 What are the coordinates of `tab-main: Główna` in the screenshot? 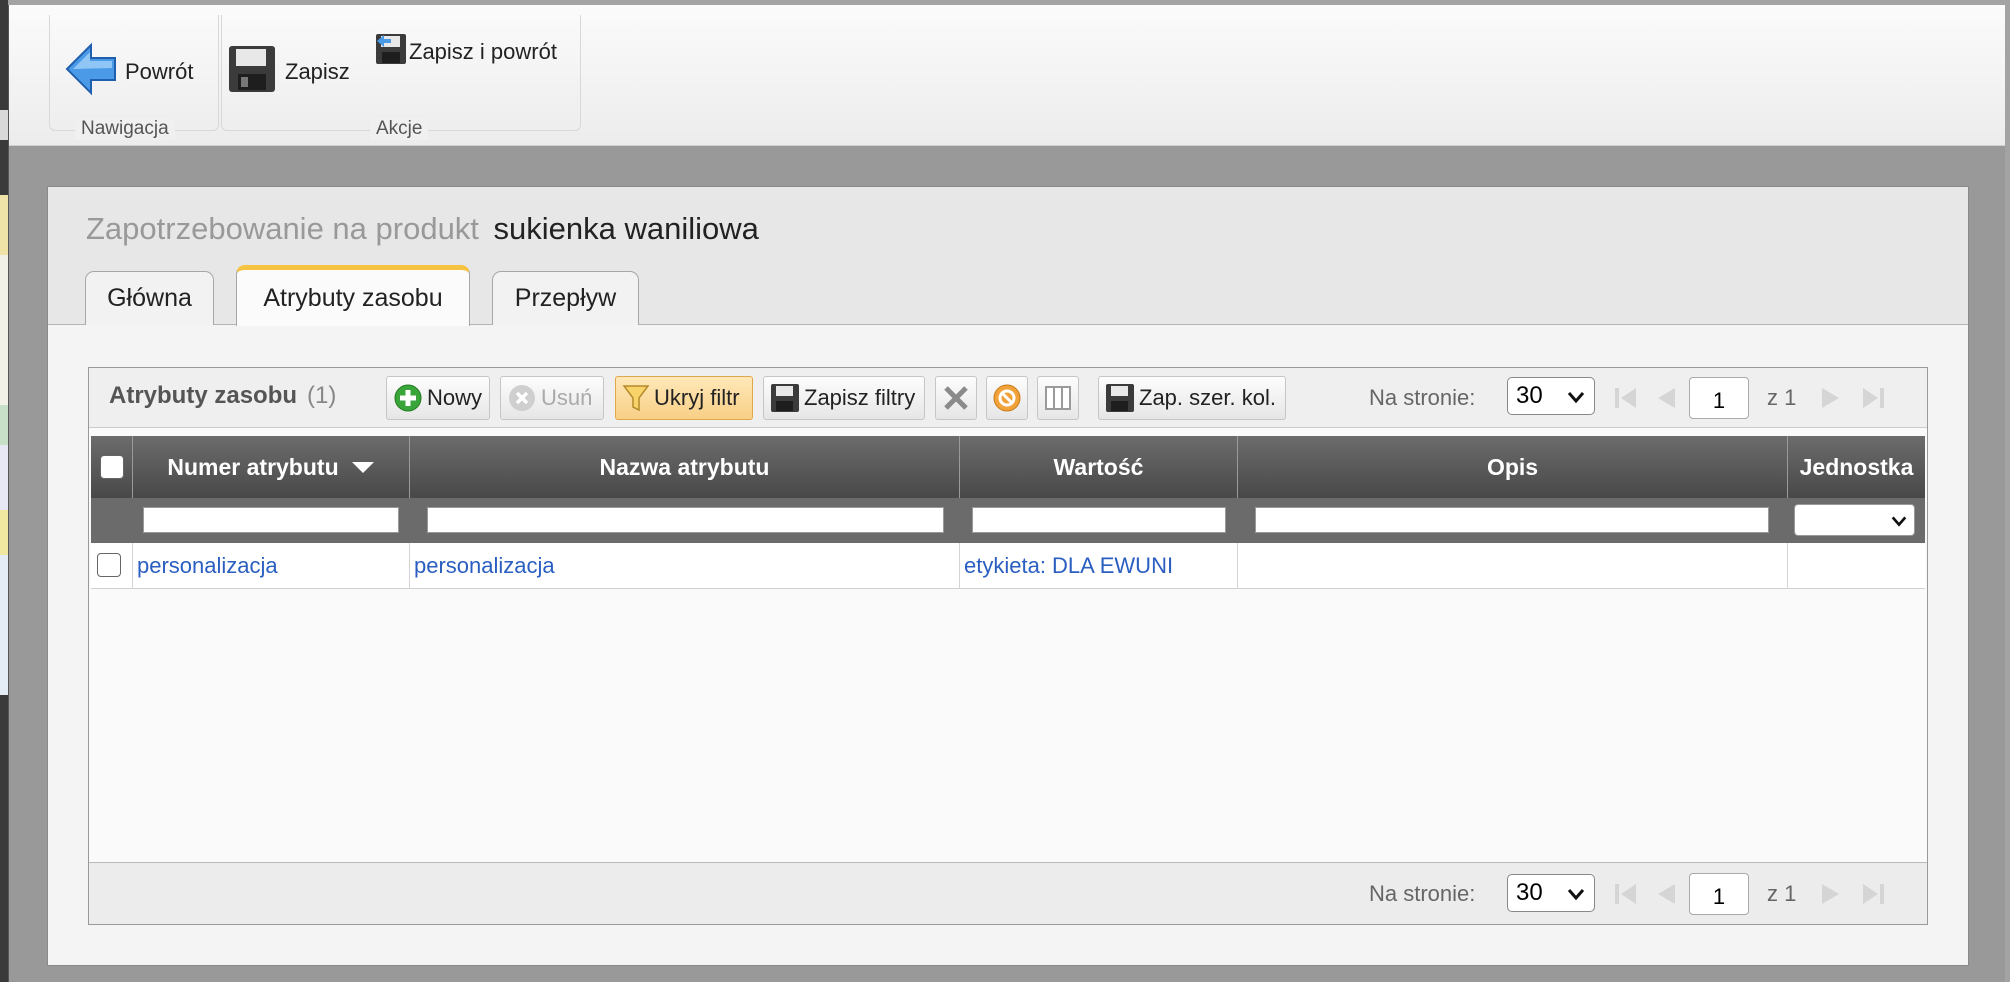 It's located at (149, 298).